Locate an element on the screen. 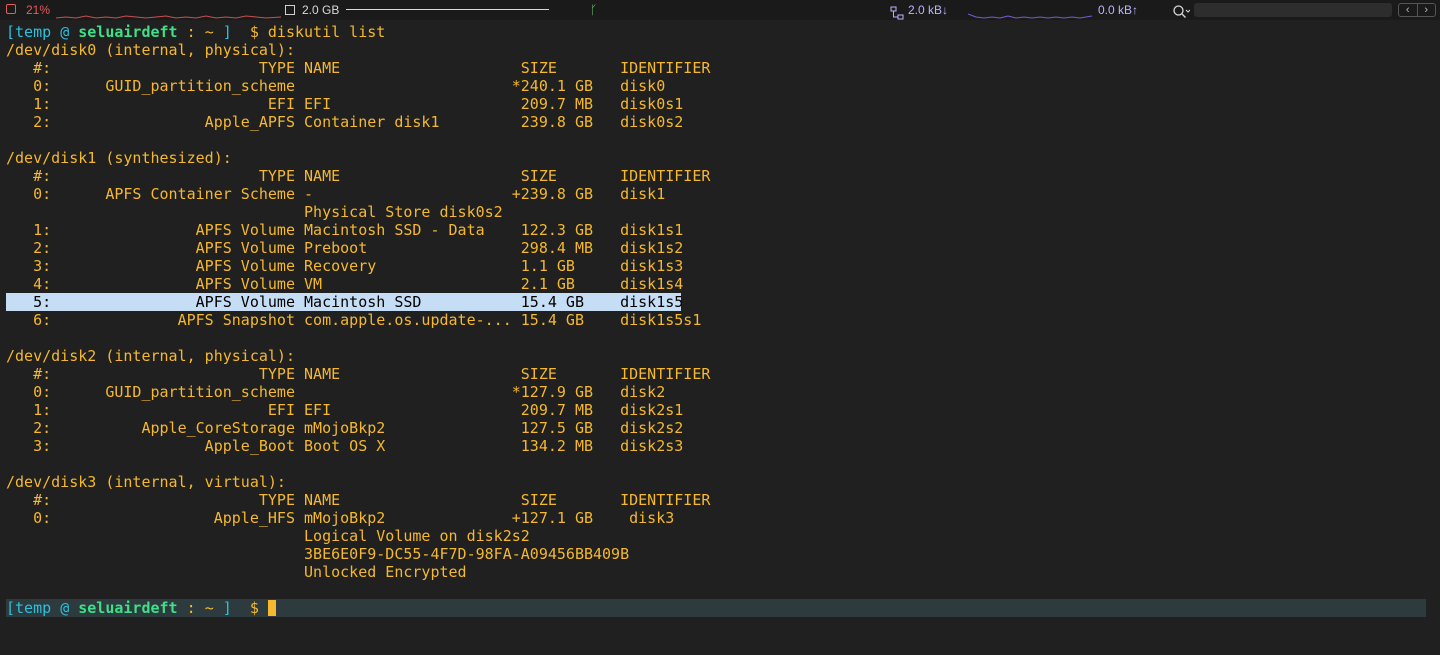  output-line: 0: GUID_partition_scheme *127.9 GB disk2 is located at coordinates (336, 392).